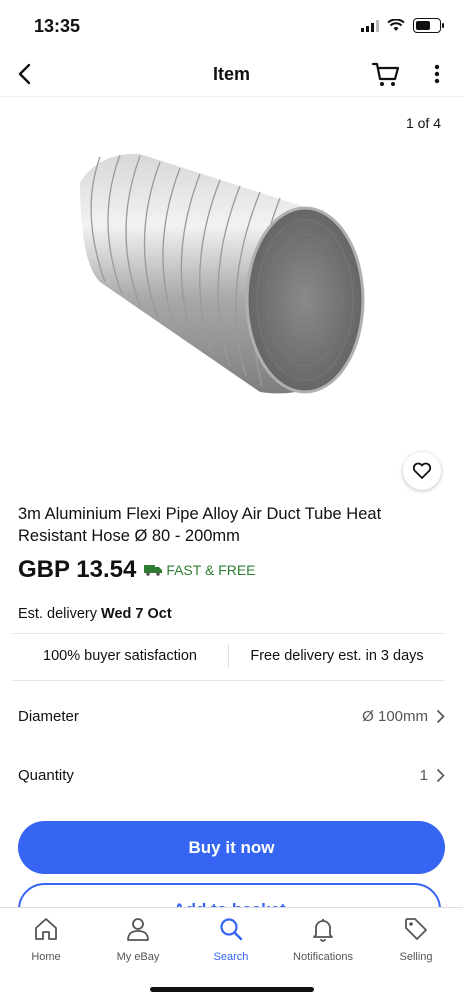 Image resolution: width=463 pixels, height=1001 pixels. Describe the element at coordinates (231, 716) in the screenshot. I see `diameter-selector: Diameter Ø 100mm` at that location.